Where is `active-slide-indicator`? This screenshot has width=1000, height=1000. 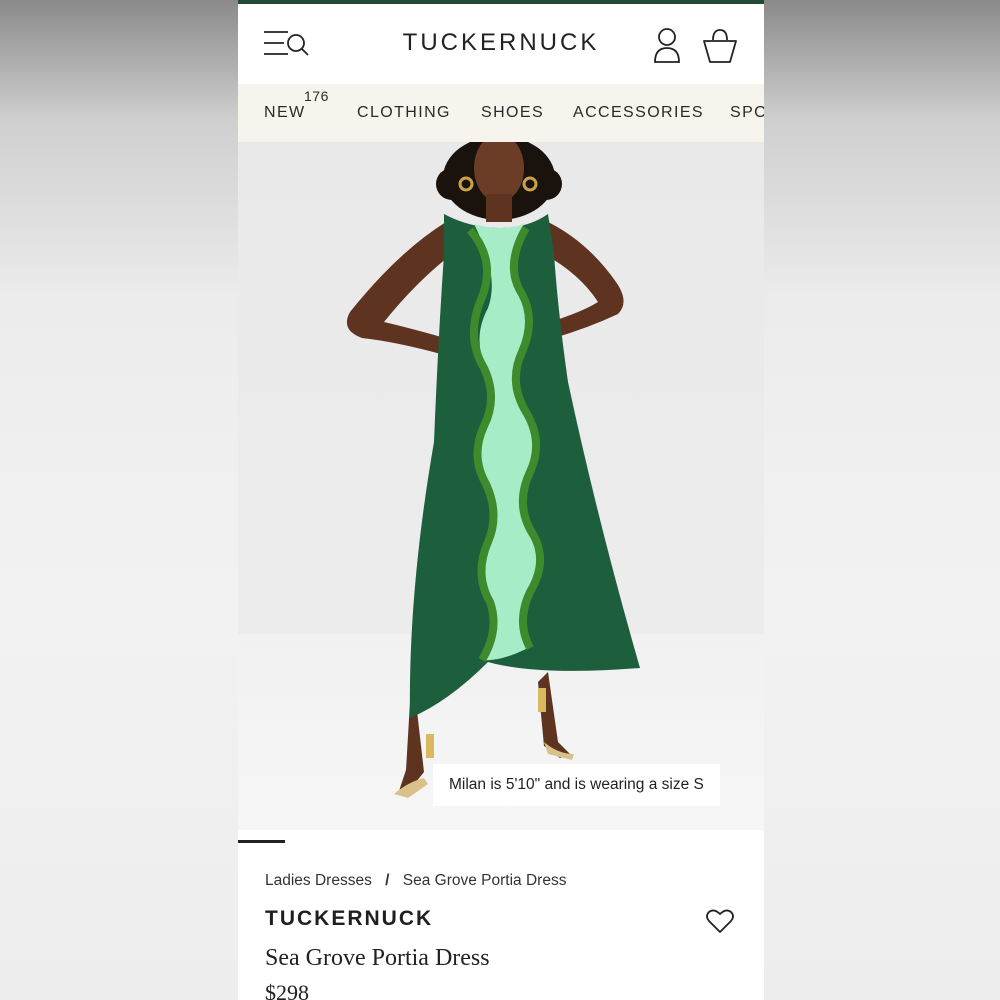
active-slide-indicator is located at coordinates (261, 841).